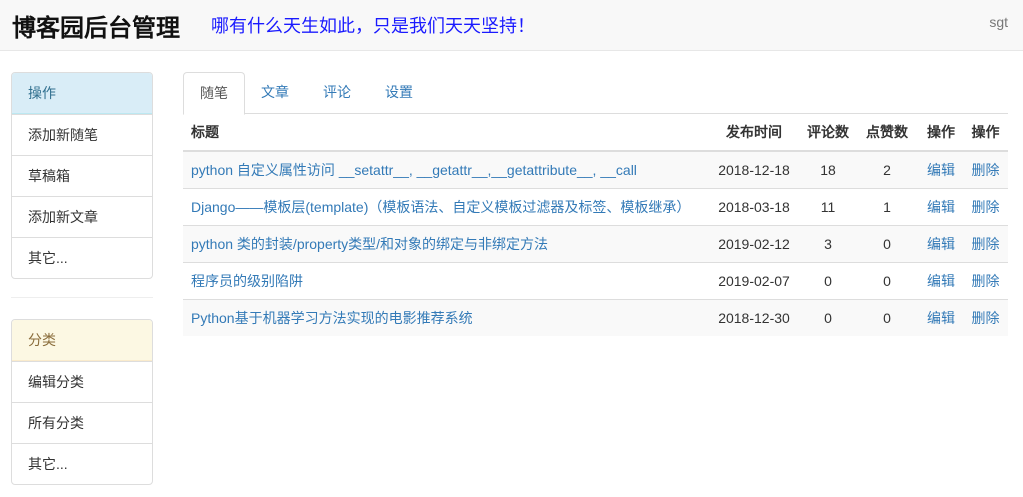  I want to click on tab-comments: 评论, so click(337, 93).